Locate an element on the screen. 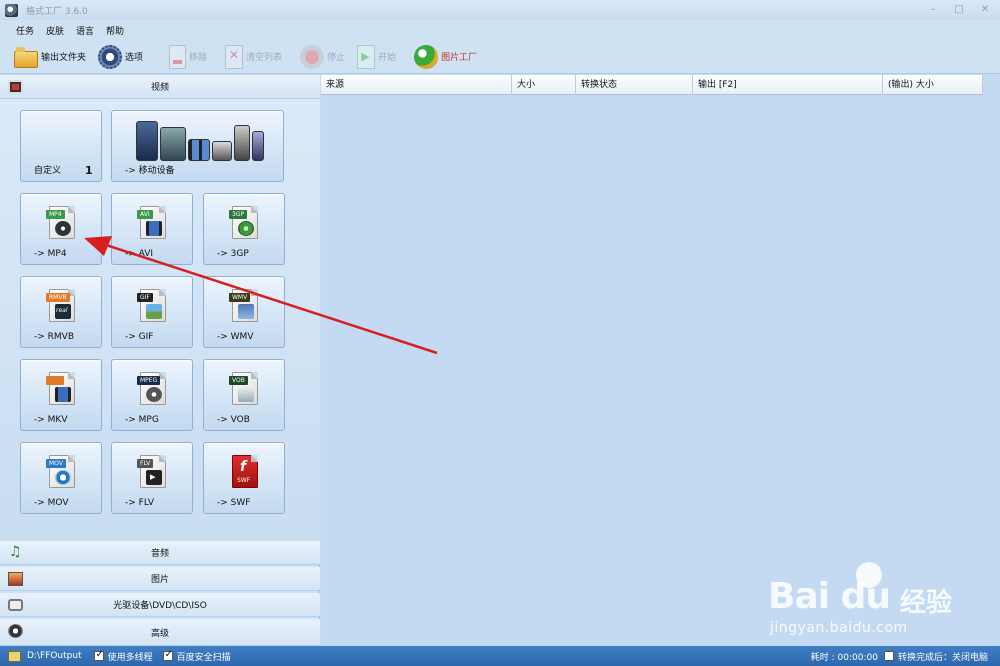 The width and height of the screenshot is (1000, 666). col-status: 转换状态 is located at coordinates (634, 85).